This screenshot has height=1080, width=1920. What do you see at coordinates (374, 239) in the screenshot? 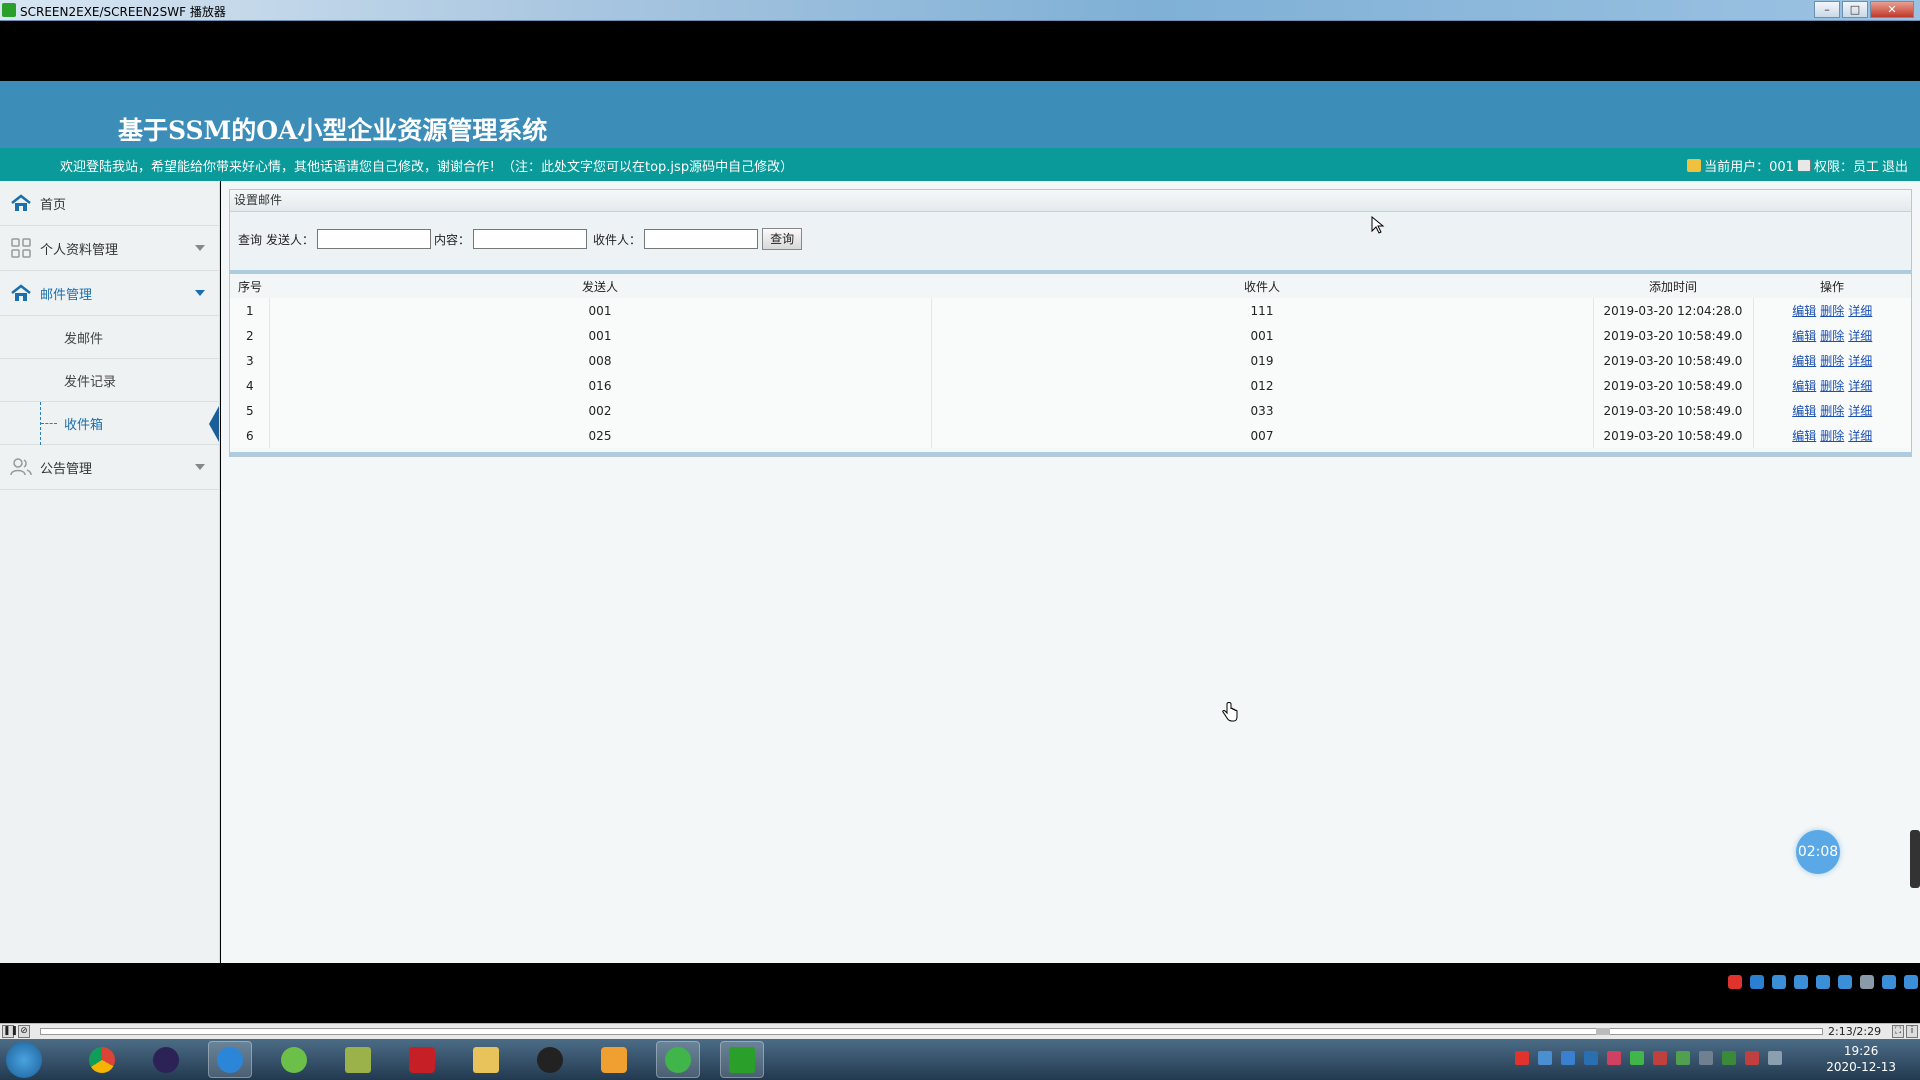
I see `sender-input` at bounding box center [374, 239].